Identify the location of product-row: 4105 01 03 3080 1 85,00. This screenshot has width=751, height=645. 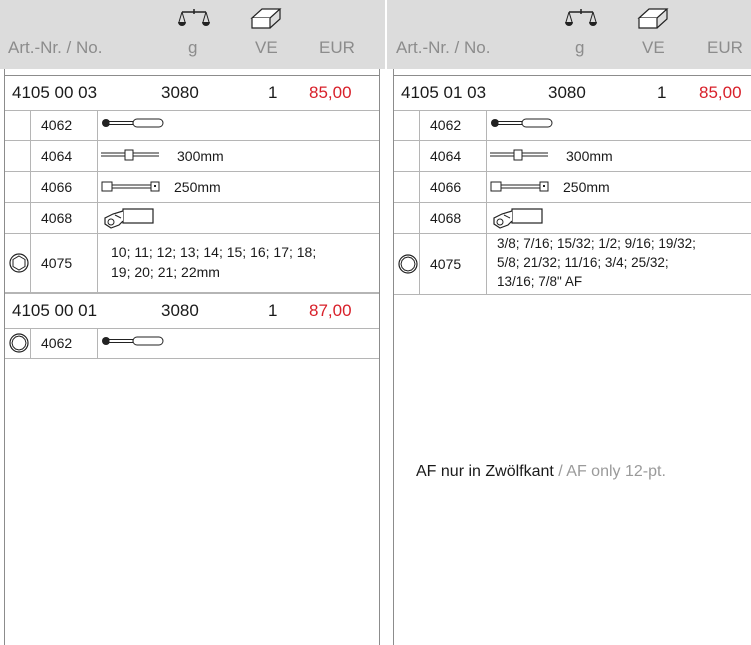
(572, 93).